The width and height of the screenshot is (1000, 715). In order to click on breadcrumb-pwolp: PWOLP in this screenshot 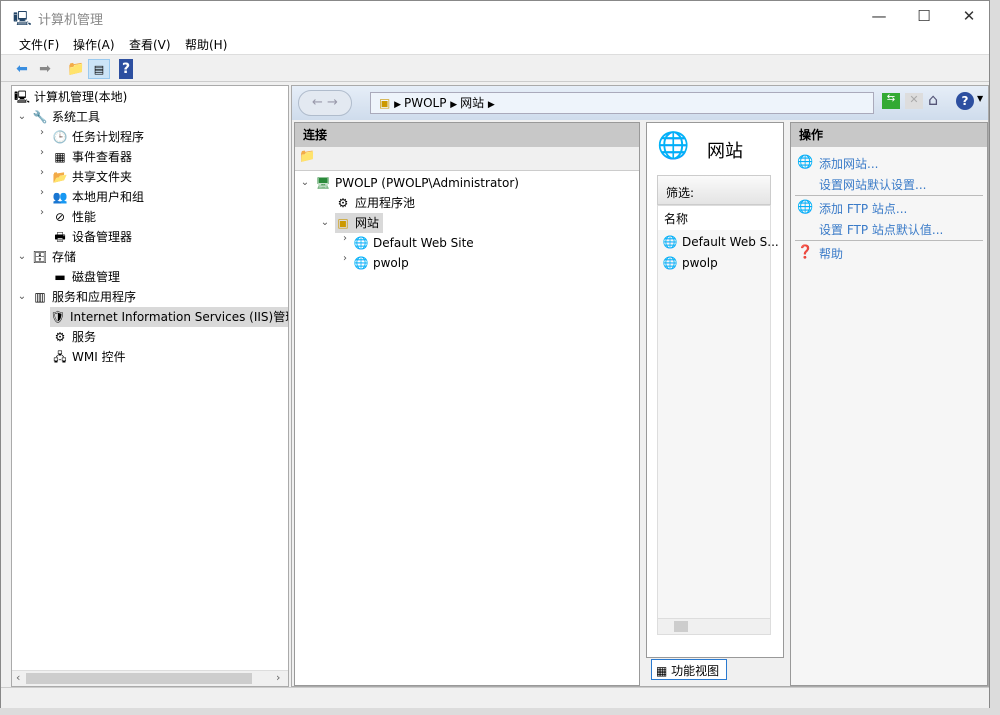, I will do `click(425, 103)`.